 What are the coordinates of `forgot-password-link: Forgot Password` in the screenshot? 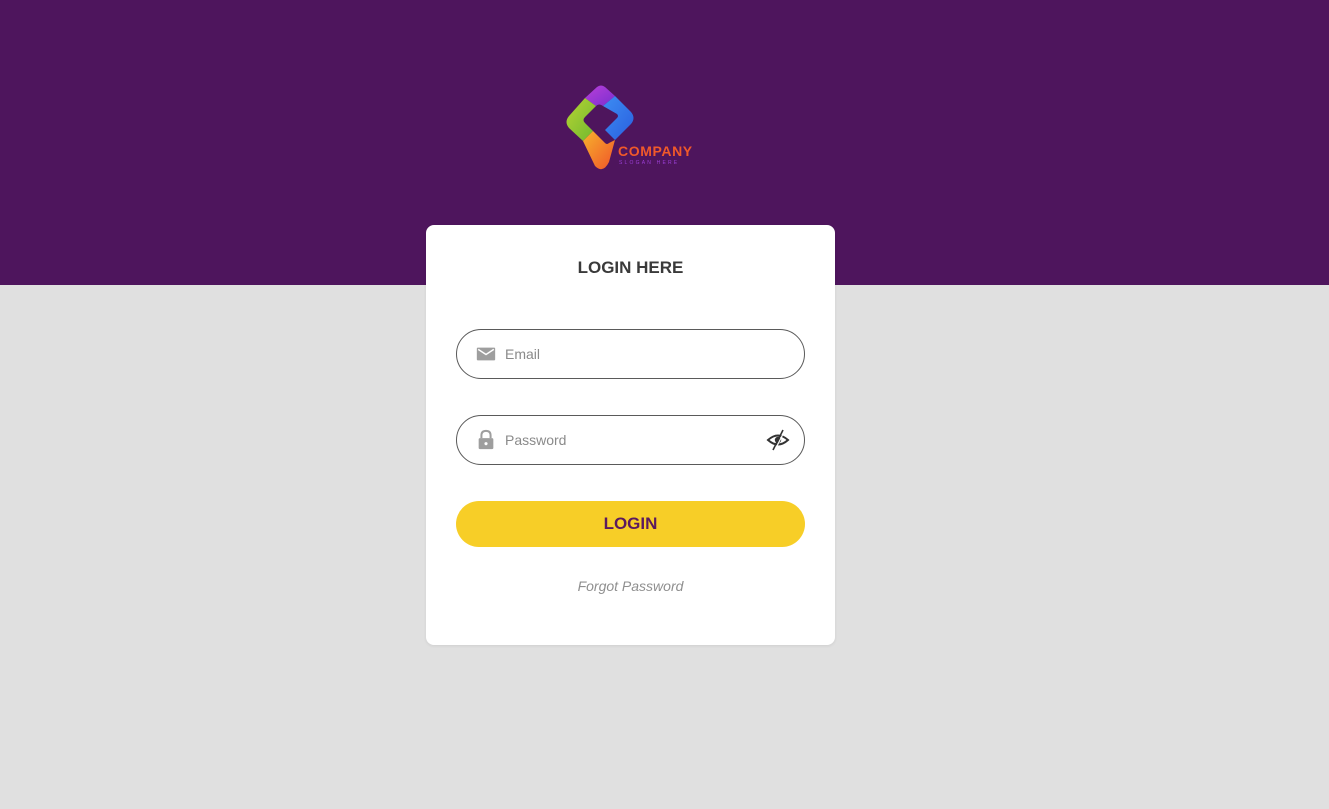 It's located at (630, 586).